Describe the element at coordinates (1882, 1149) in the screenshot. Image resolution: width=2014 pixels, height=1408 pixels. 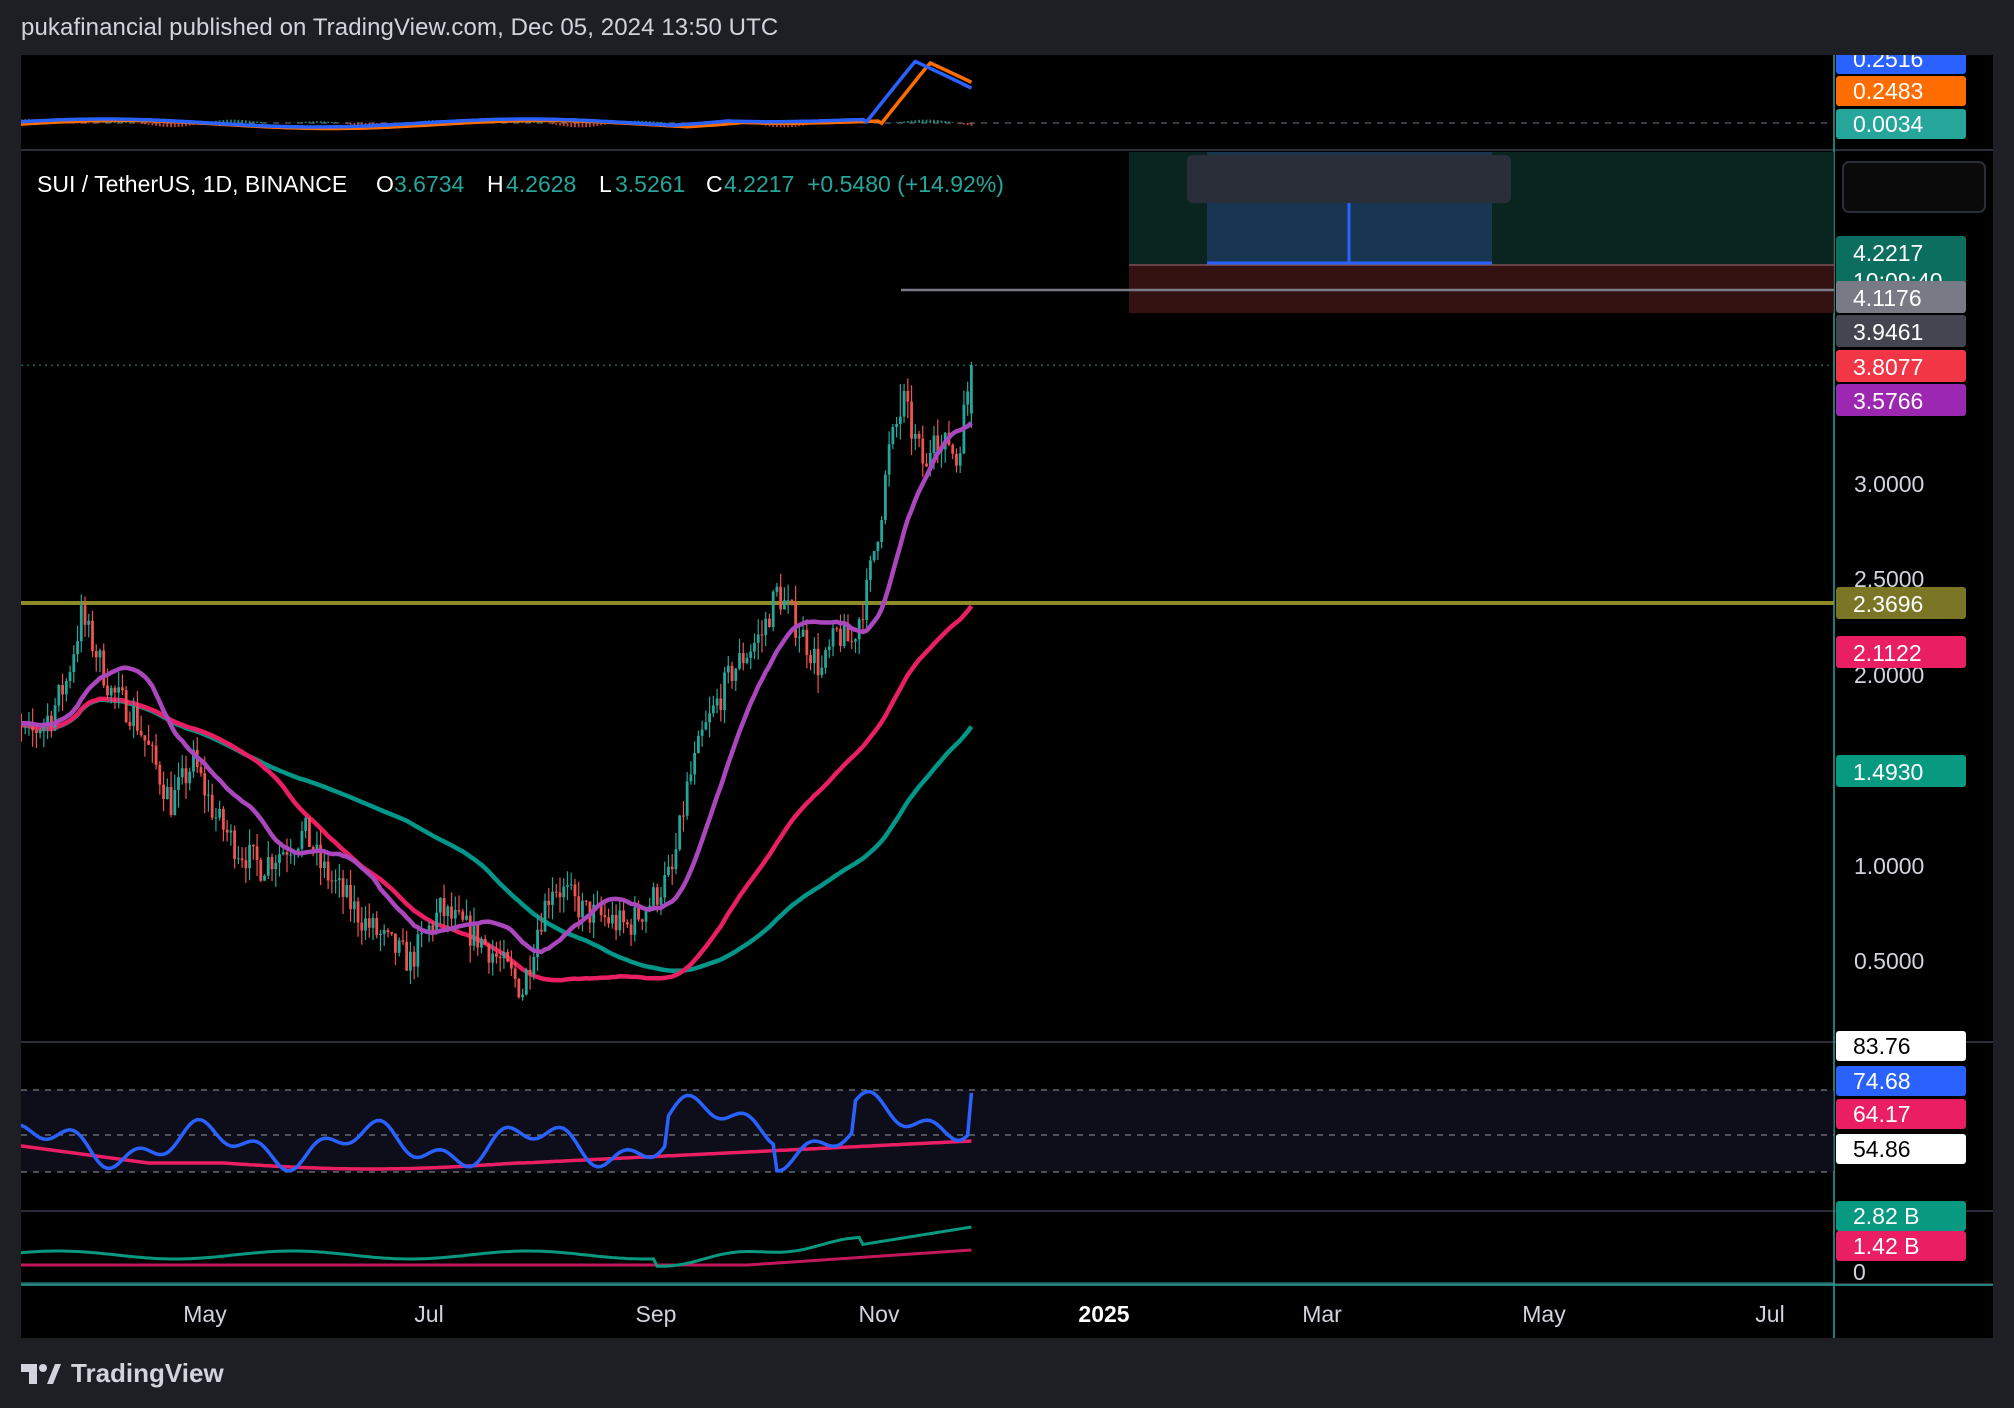
I see `rsi-label: 54.86` at that location.